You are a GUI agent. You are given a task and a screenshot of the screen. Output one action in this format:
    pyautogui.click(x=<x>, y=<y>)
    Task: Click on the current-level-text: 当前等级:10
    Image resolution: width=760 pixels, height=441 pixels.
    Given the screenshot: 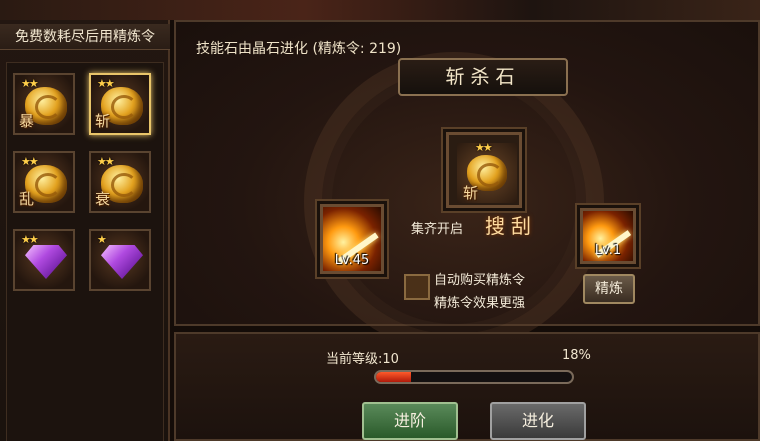 What is the action you would take?
    pyautogui.click(x=362, y=359)
    